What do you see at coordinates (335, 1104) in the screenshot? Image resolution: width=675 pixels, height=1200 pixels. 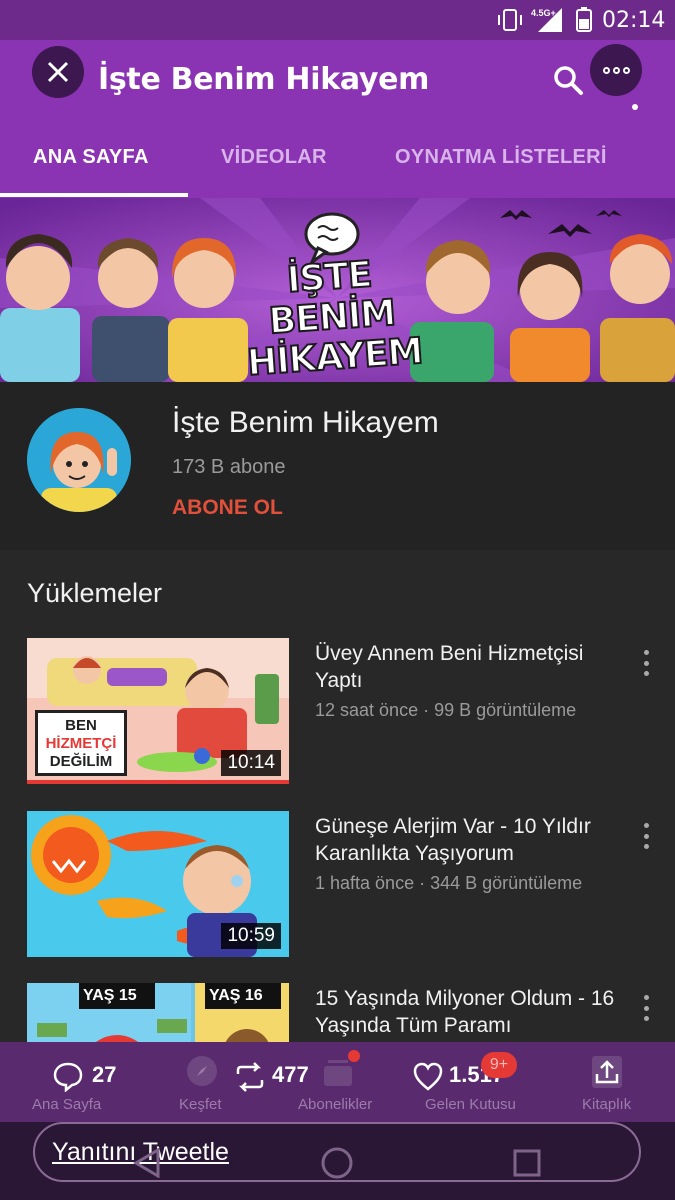 I see `nav-label-subscriptions: Abonelikler` at bounding box center [335, 1104].